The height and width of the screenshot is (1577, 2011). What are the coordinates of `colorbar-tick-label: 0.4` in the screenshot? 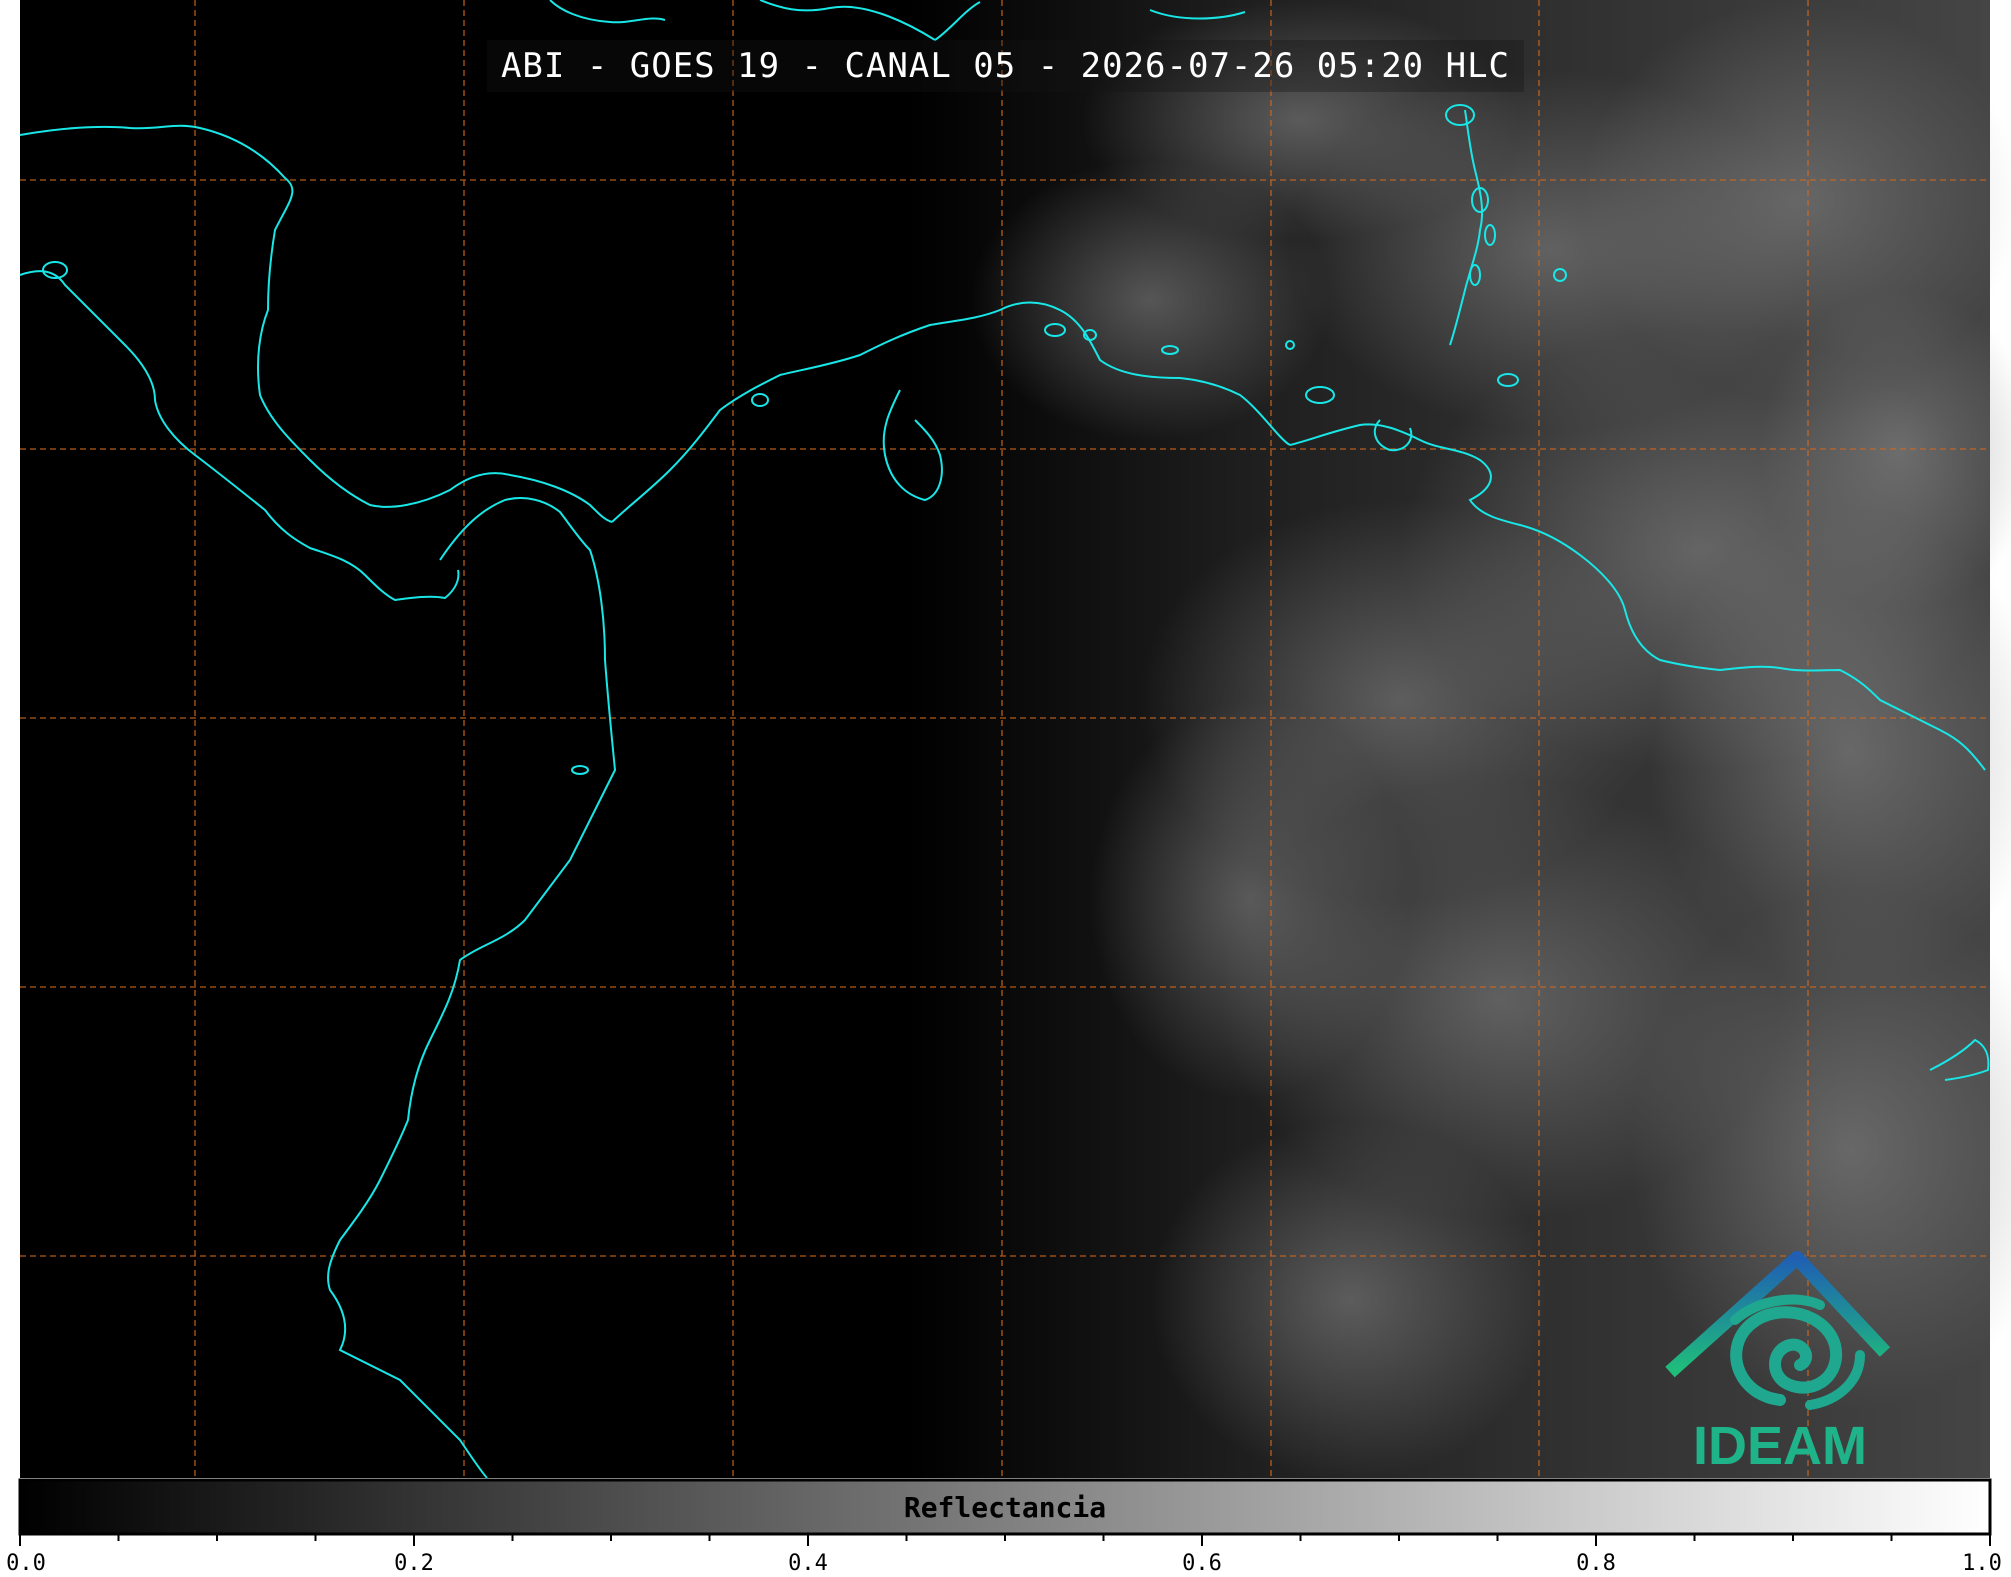 It's located at (808, 1563).